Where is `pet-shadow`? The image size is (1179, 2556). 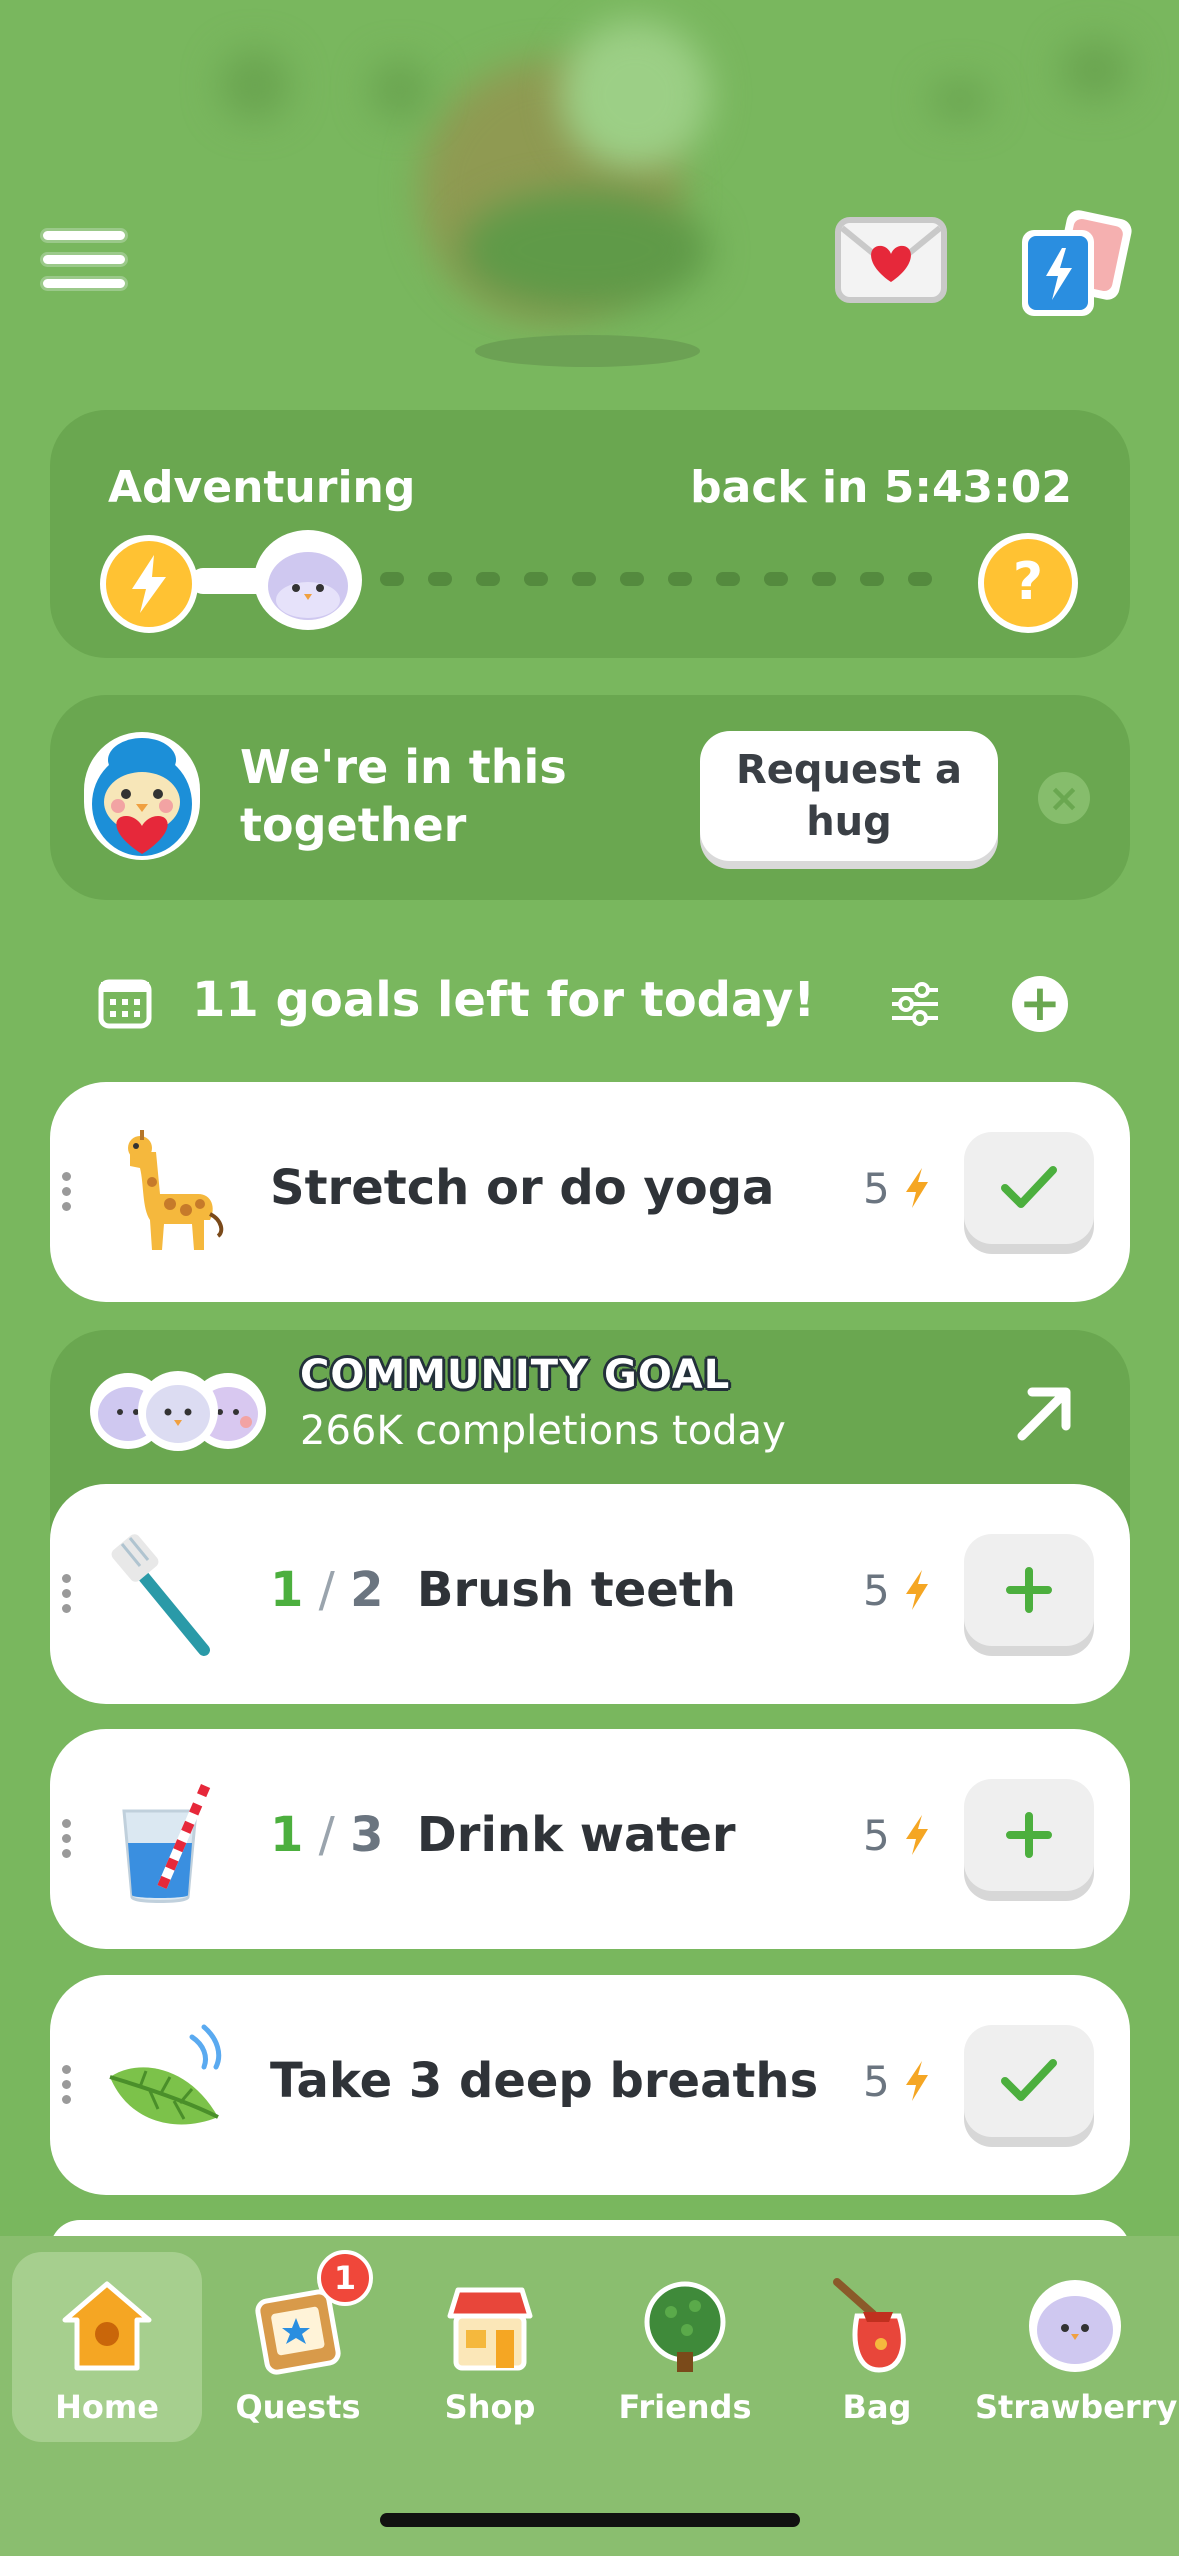
pet-shadow is located at coordinates (587, 351).